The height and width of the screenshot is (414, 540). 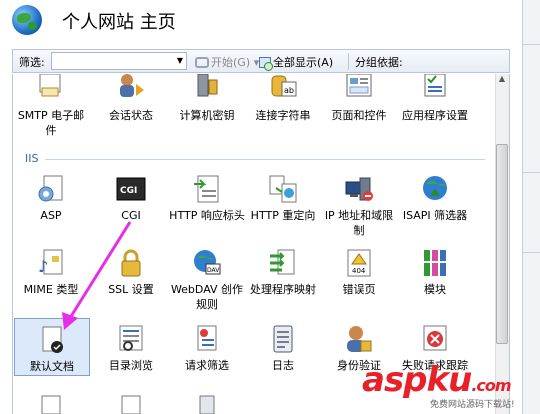 I want to click on watermark-subtitle: 免费网站源码下载站!, so click(x=472, y=405).